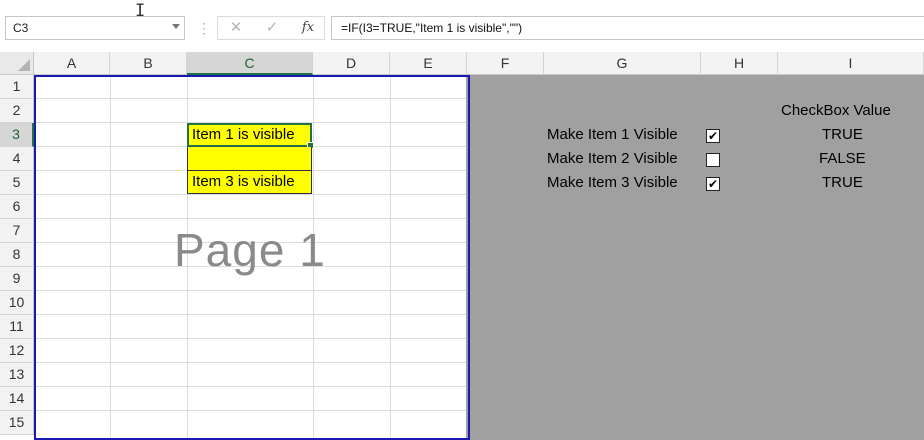  I want to click on cell-c3-text: Item 1 is visible, so click(243, 134).